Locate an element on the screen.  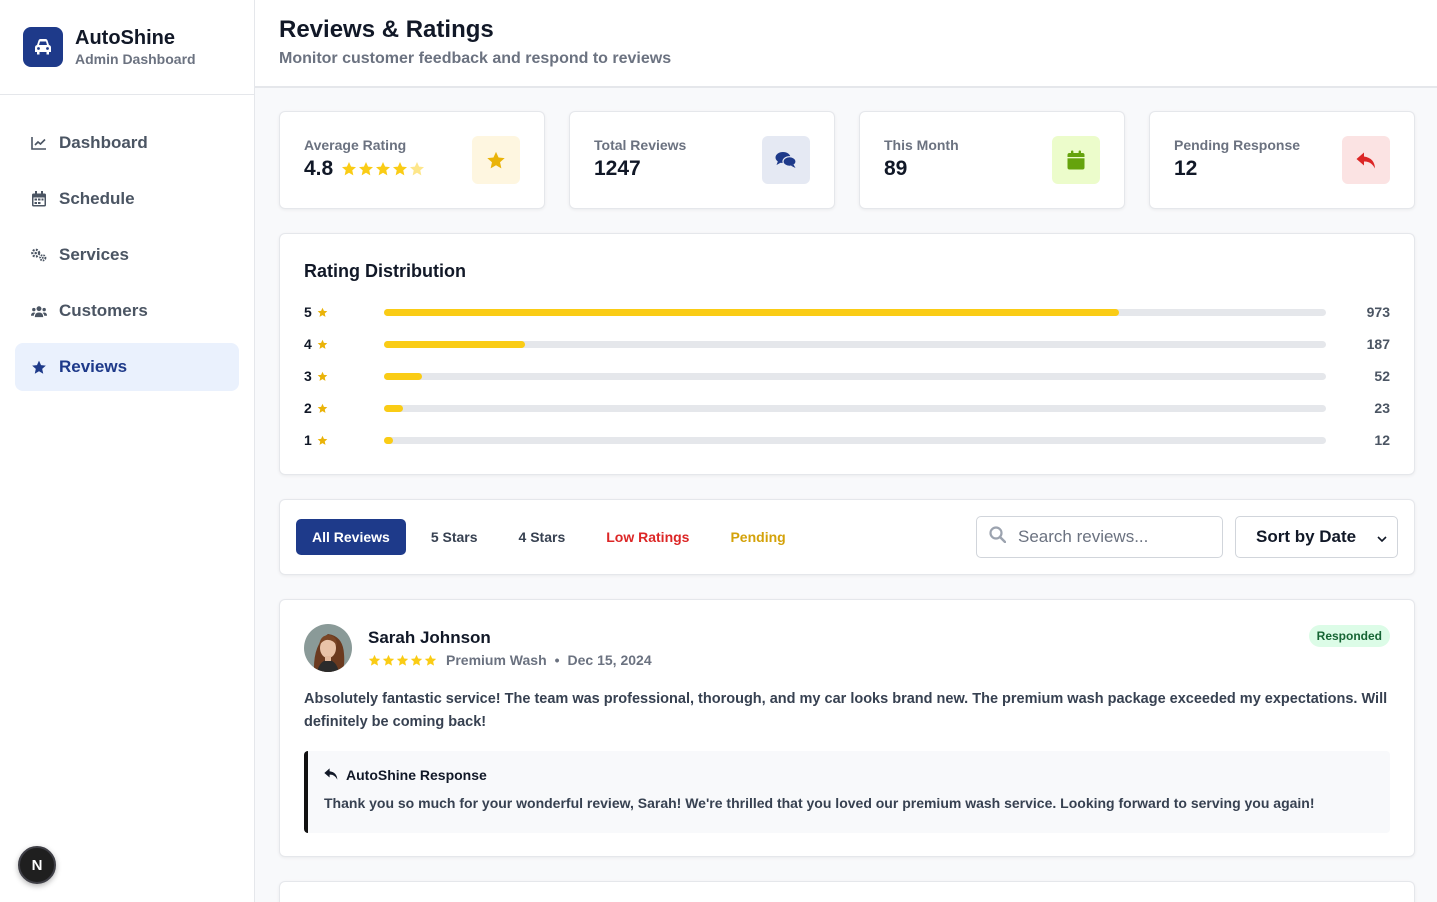
tab-all-reviews: All Reviews is located at coordinates (351, 537).